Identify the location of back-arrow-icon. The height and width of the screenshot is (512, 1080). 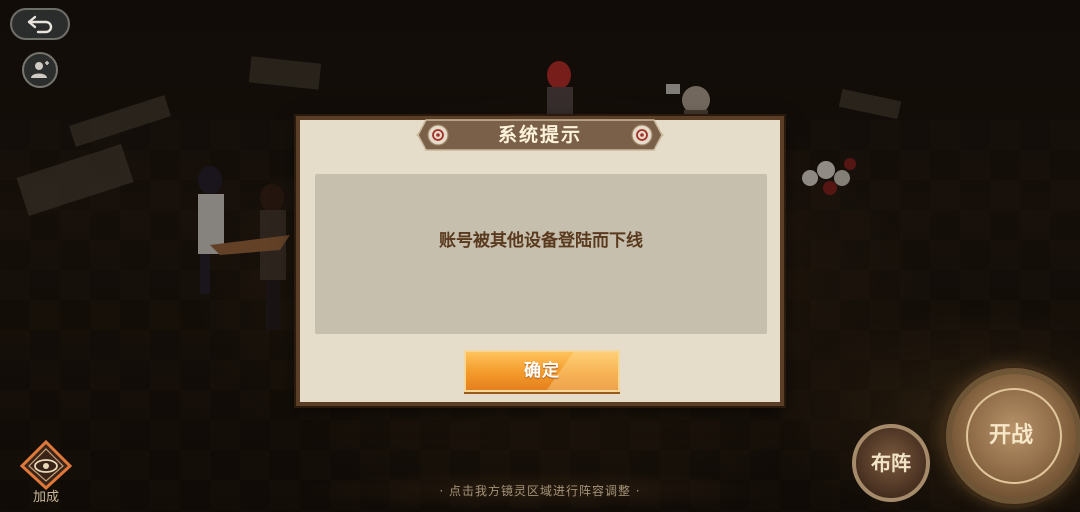
(40, 24).